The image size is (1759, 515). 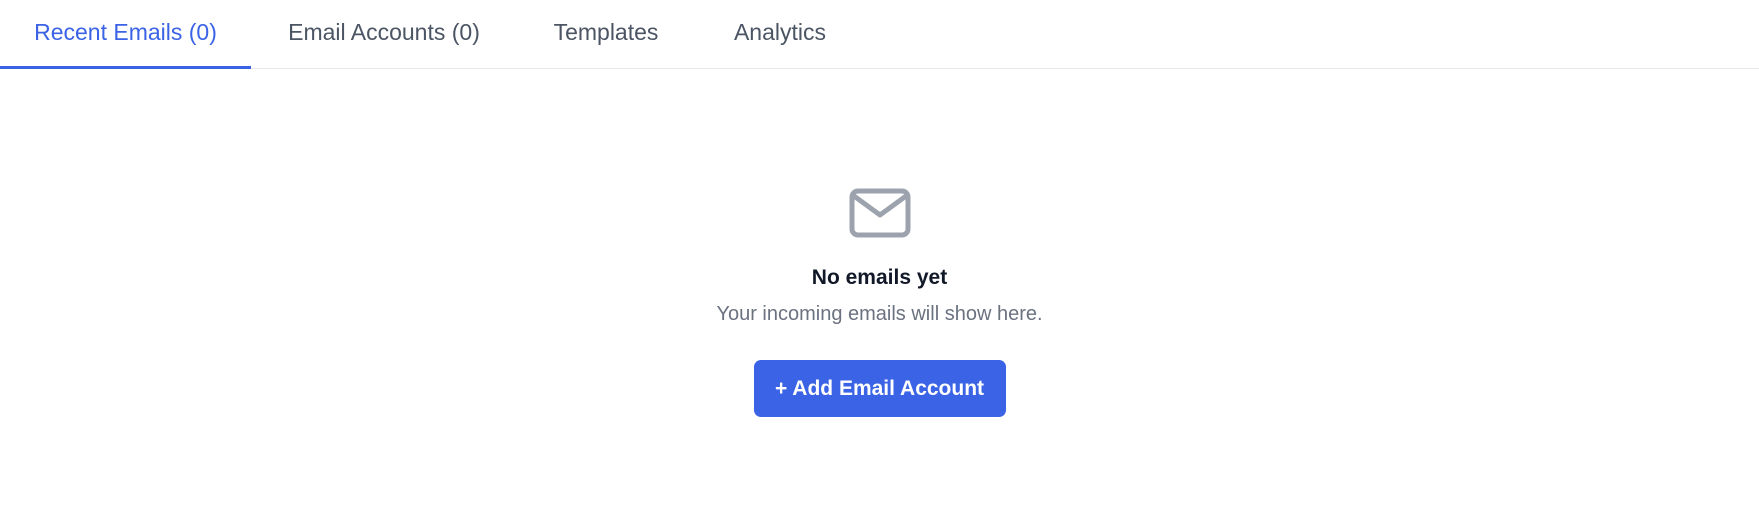 I want to click on tab-analytics-label: Analytics, so click(x=780, y=32).